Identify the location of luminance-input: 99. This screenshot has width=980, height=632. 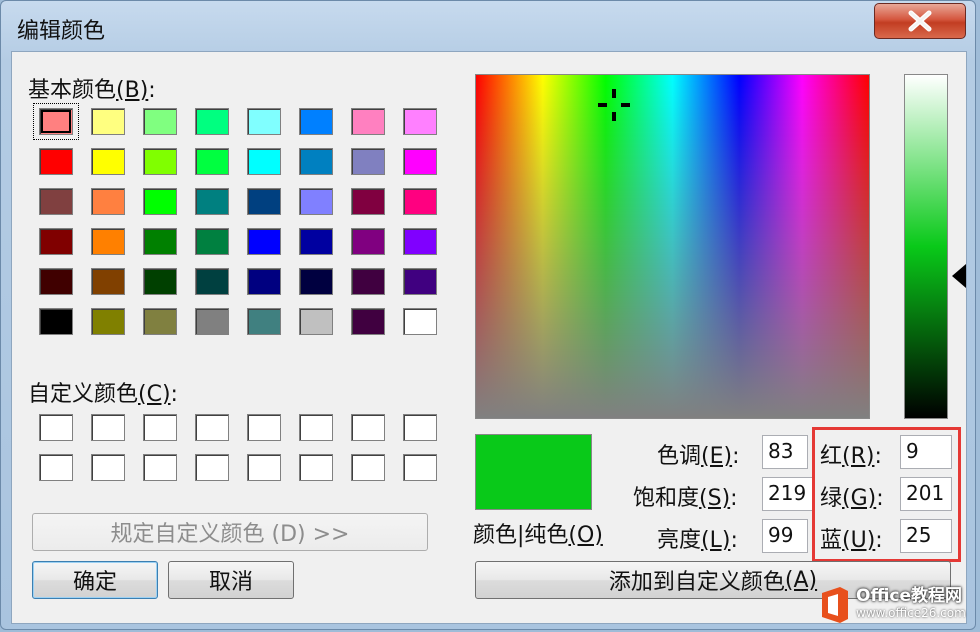
(785, 536).